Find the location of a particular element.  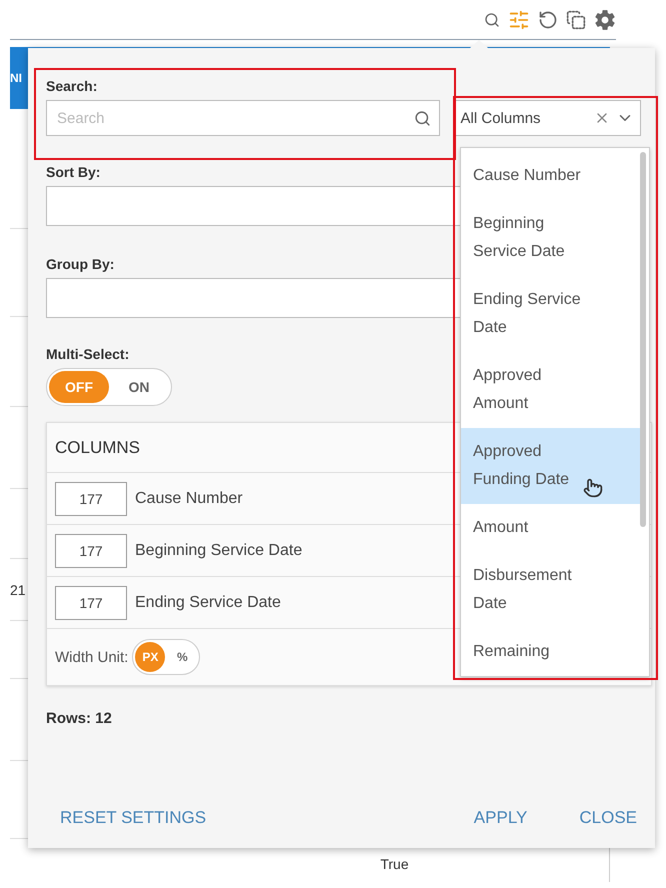

apply-button: APPLY is located at coordinates (501, 818).